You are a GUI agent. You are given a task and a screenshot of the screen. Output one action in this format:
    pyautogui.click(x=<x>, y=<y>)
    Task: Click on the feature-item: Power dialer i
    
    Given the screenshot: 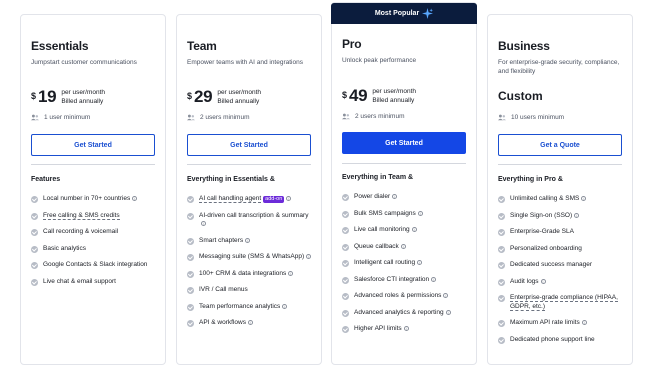 What is the action you would take?
    pyautogui.click(x=406, y=197)
    